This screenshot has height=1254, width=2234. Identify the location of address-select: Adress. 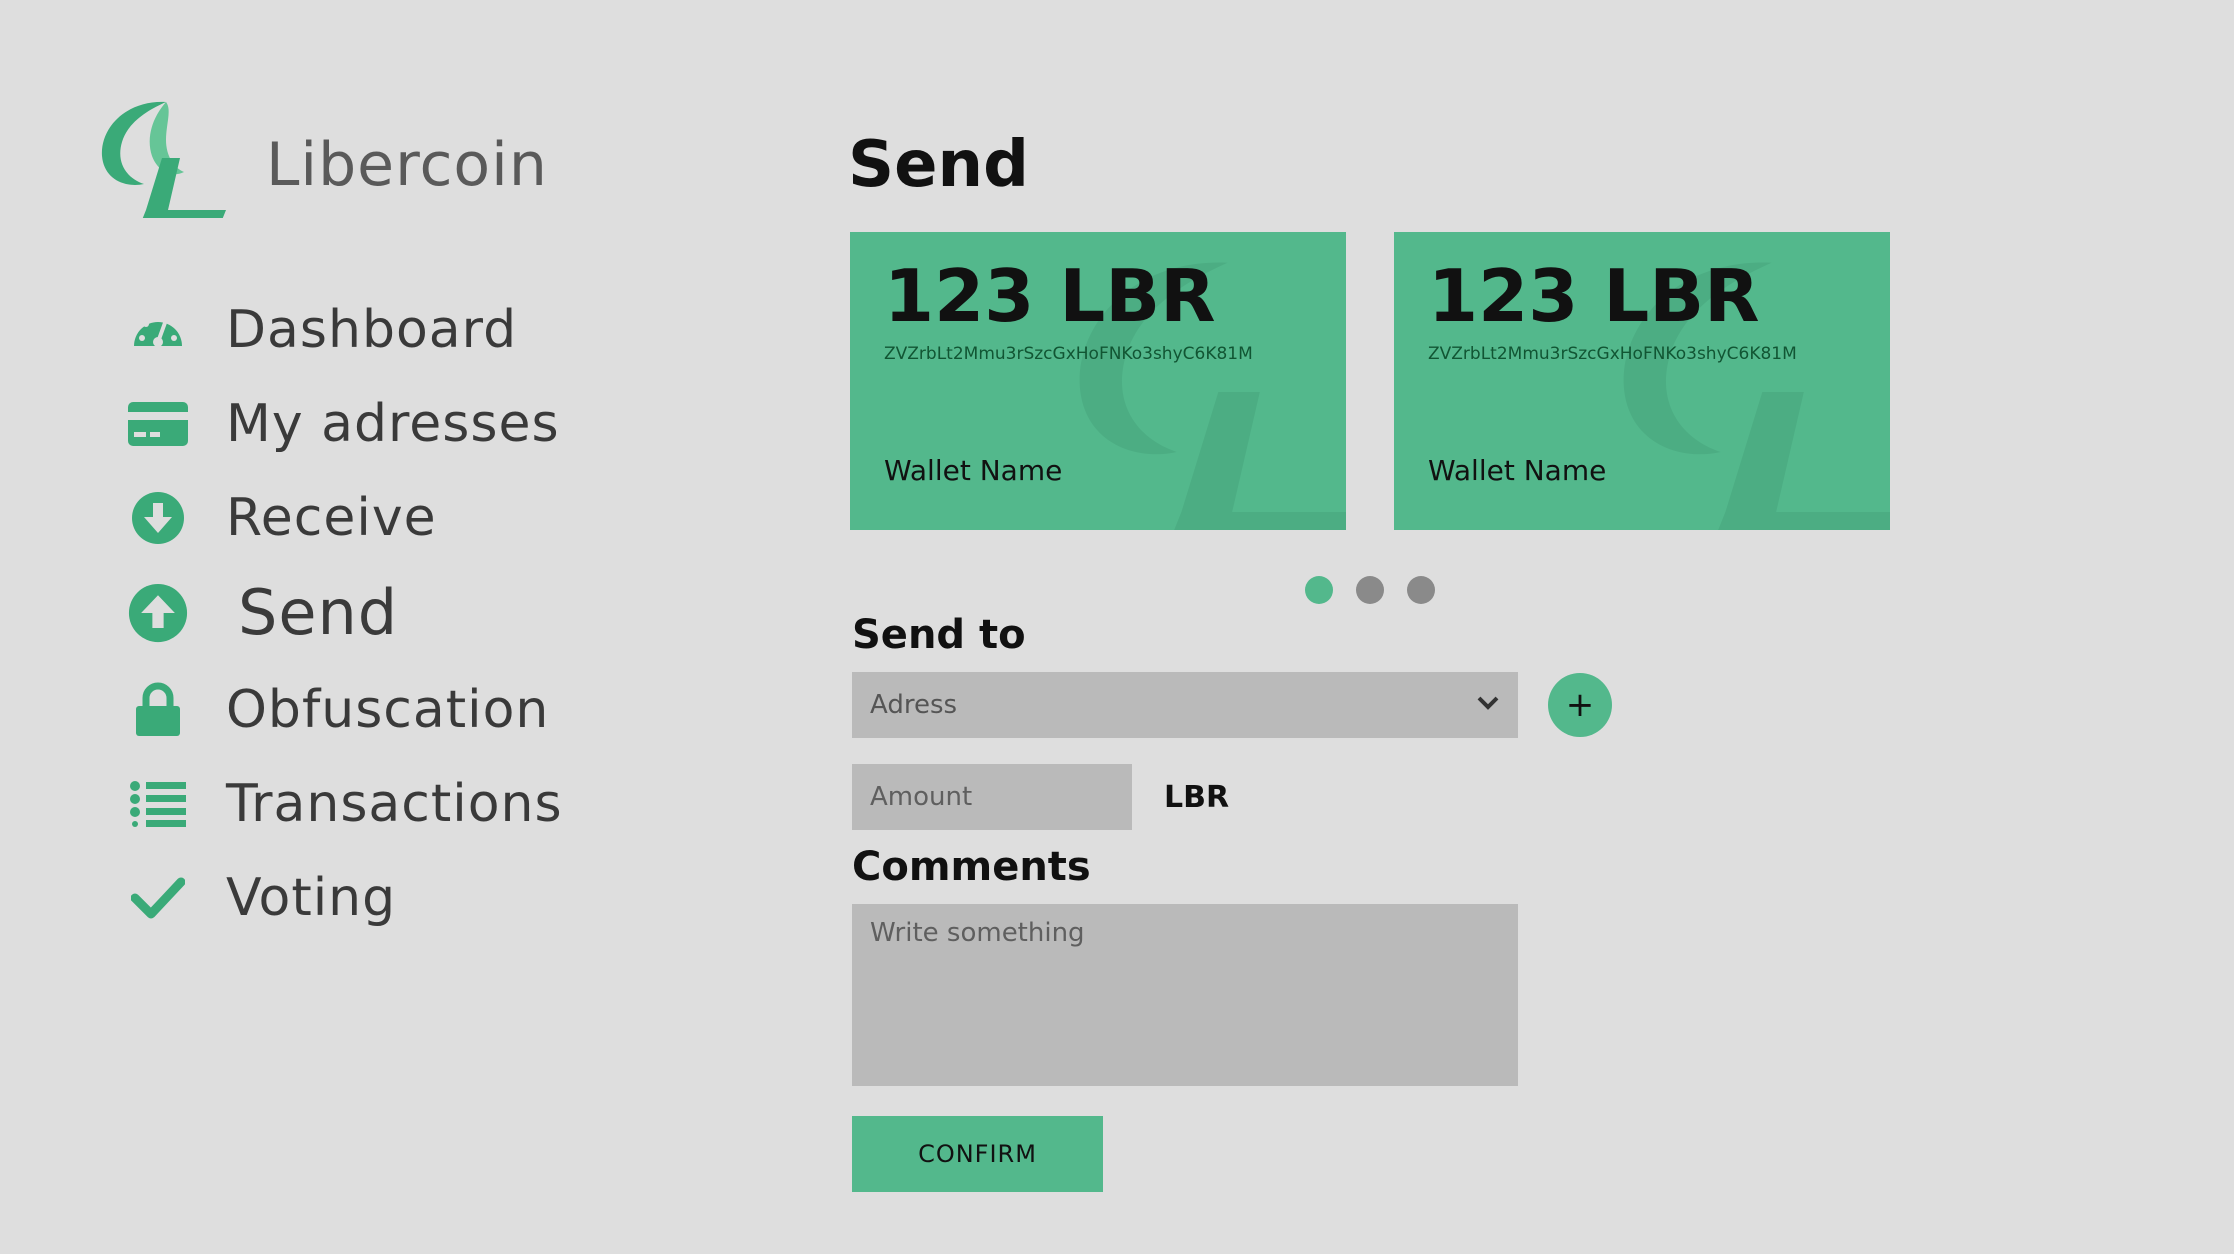
(1185, 705).